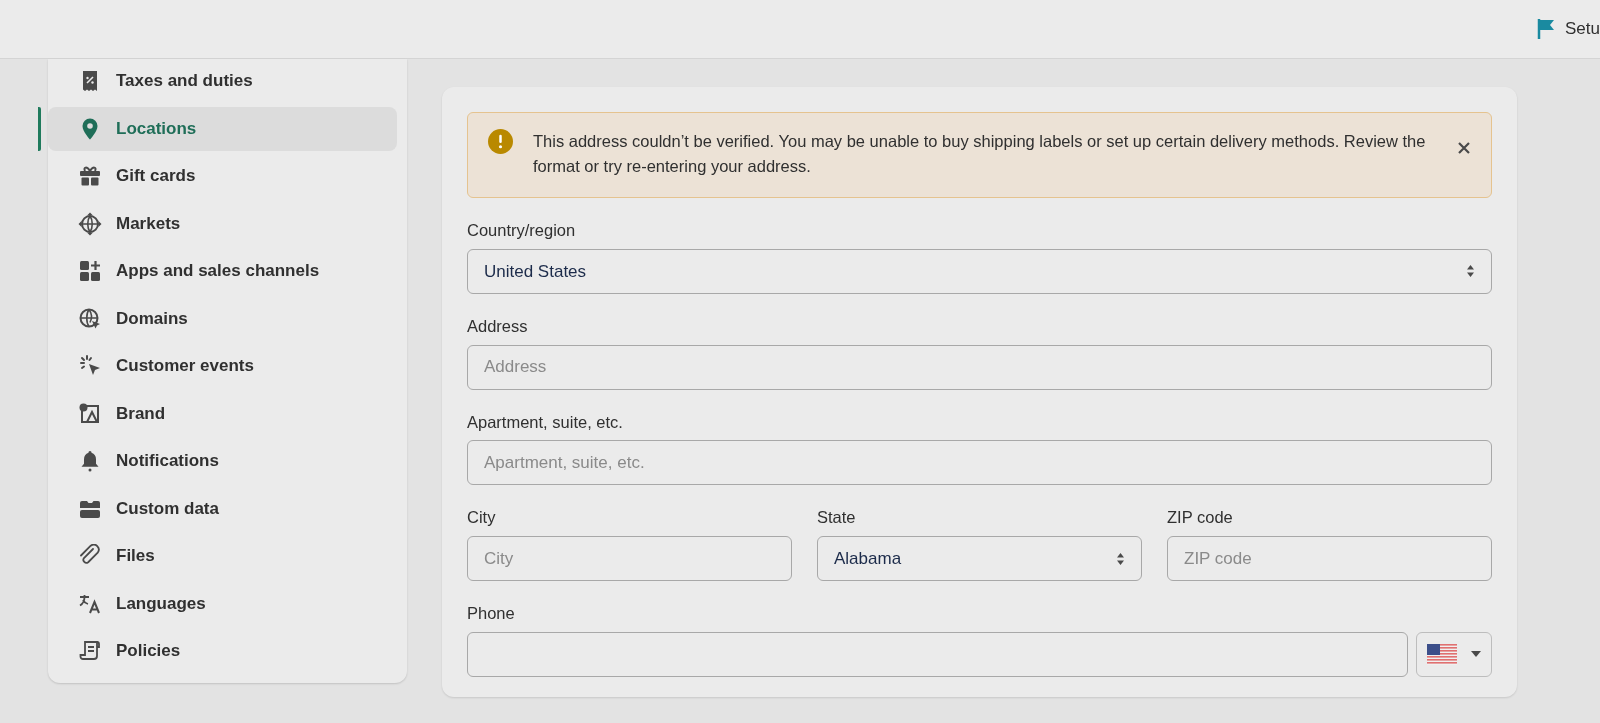  I want to click on sidebar-item: Languages, so click(227, 603).